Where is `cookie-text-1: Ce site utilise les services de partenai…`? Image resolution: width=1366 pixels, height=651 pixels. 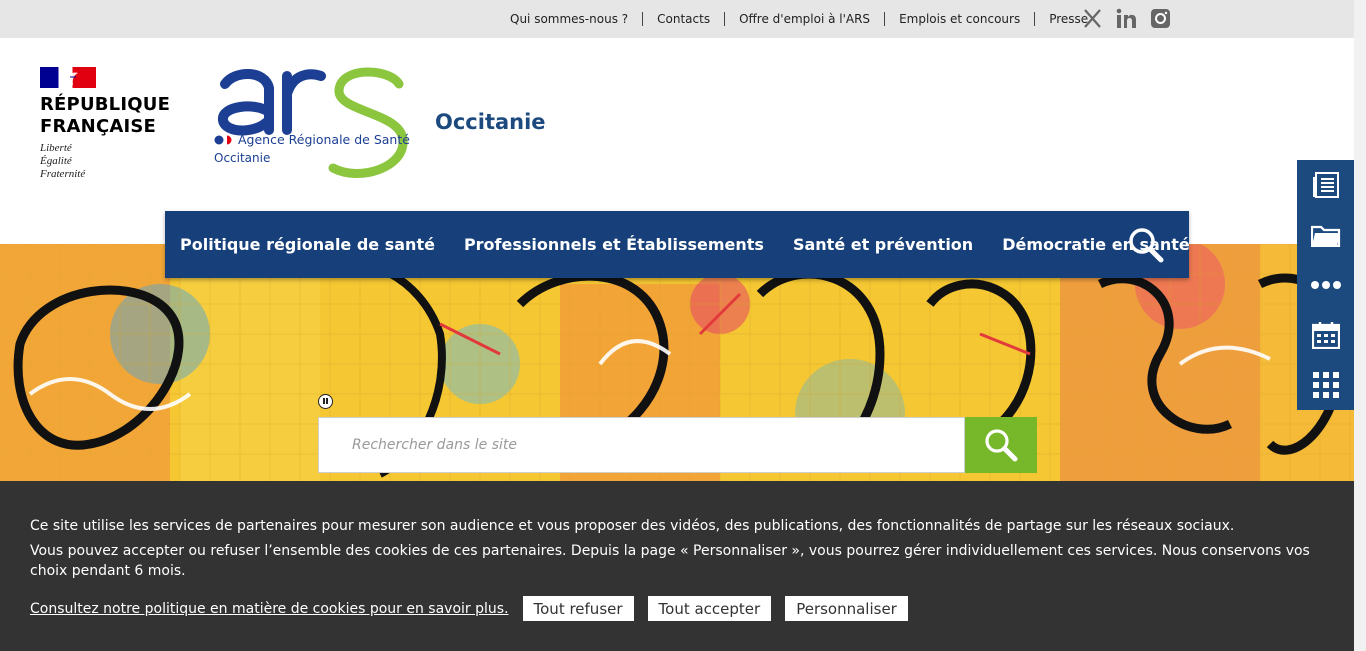 cookie-text-1: Ce site utilise les services de partenai… is located at coordinates (632, 526).